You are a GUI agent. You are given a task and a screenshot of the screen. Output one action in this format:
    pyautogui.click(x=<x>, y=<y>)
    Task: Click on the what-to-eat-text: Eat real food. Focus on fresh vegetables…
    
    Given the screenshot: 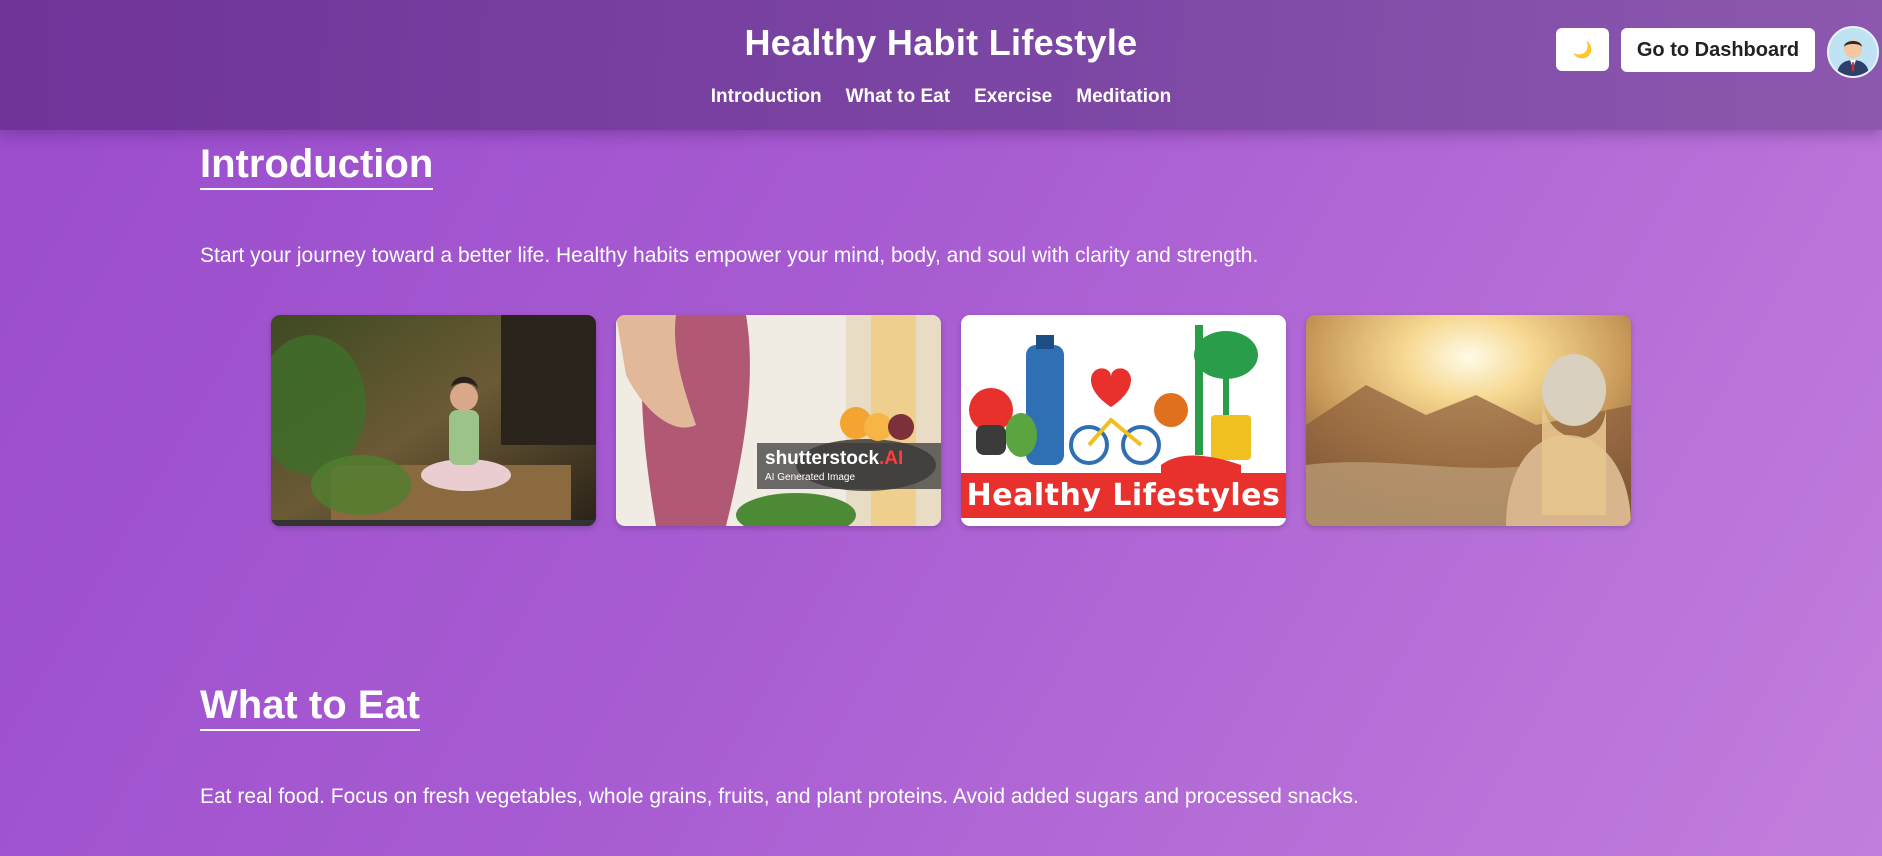 What is the action you would take?
    pyautogui.click(x=779, y=796)
    